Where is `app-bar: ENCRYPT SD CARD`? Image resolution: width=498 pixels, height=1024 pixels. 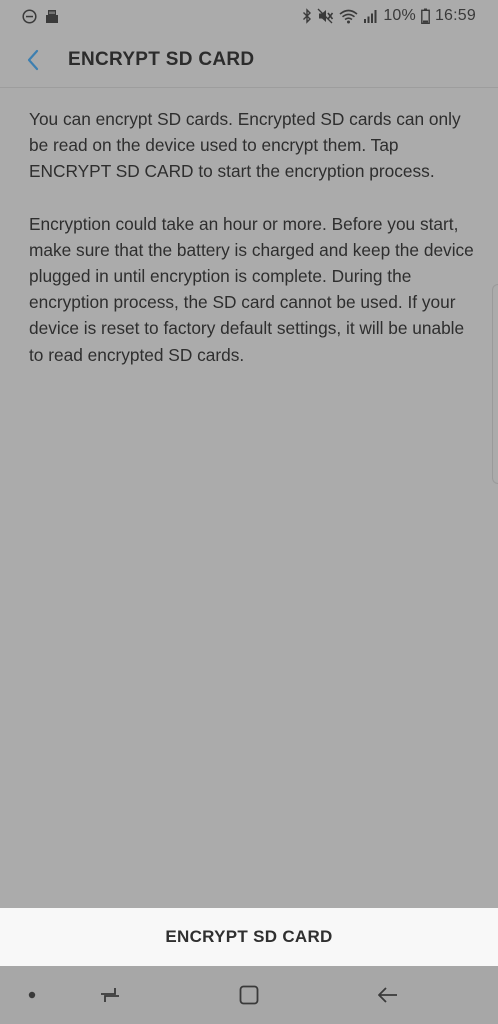
app-bar: ENCRYPT SD CARD is located at coordinates (249, 60).